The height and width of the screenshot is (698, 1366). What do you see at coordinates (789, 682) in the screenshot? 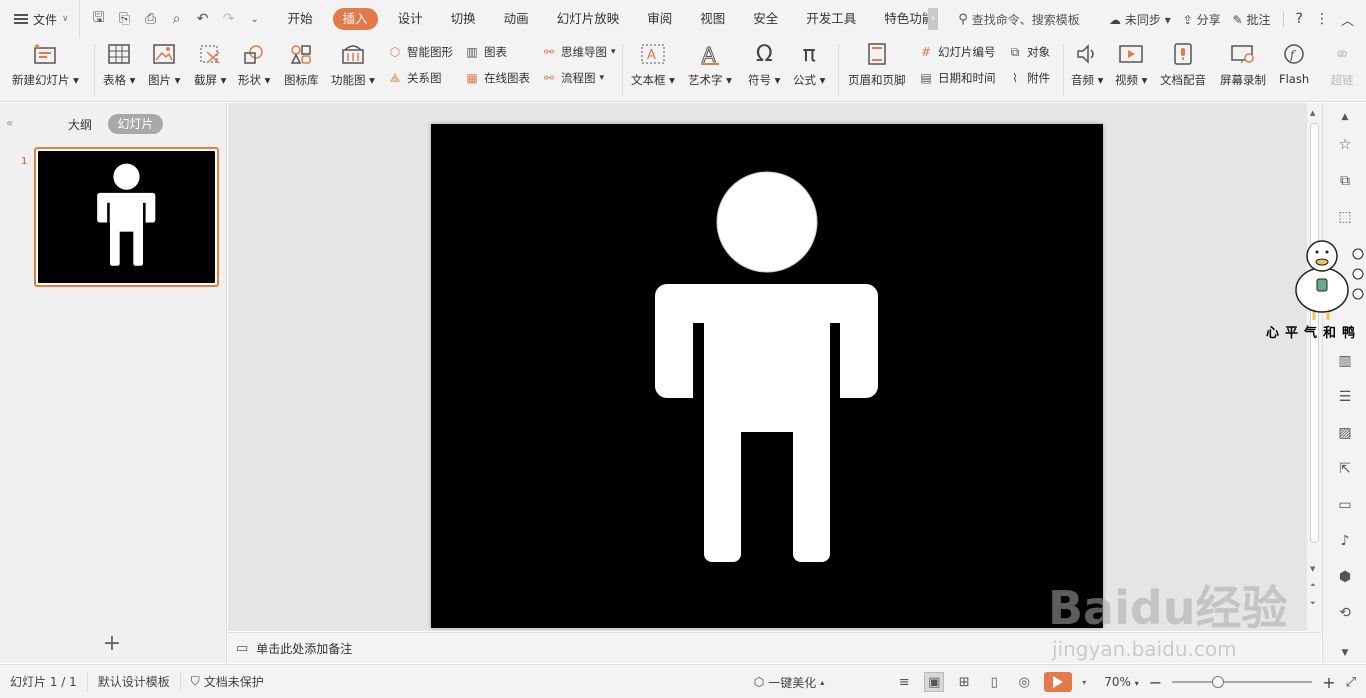
I see `beautify-button: ⬡ 一键美化 ▴` at bounding box center [789, 682].